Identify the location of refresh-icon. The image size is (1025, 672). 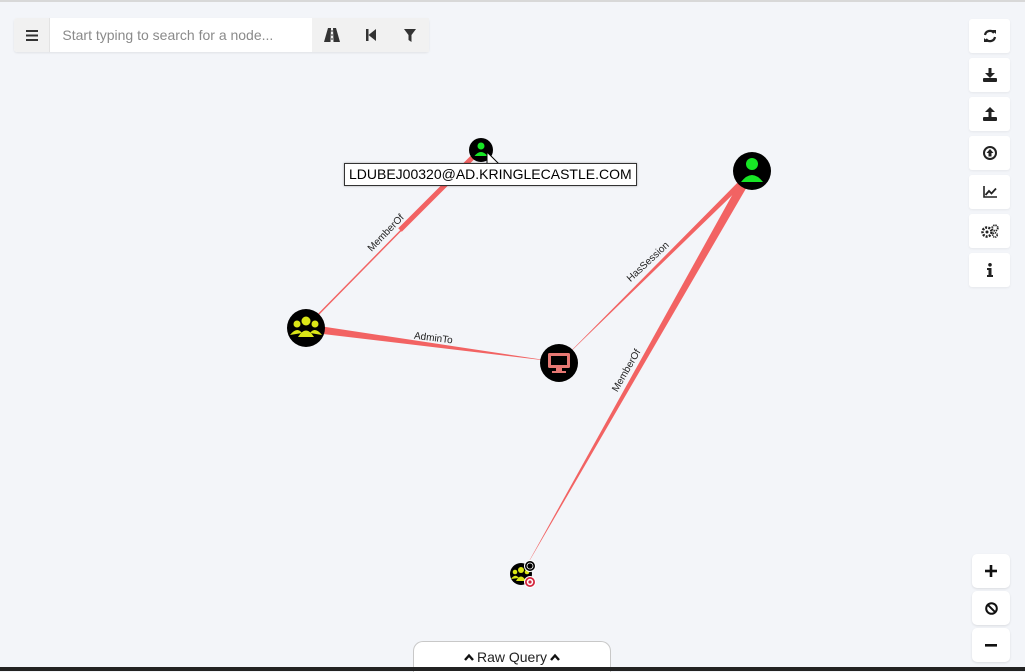
(989, 36).